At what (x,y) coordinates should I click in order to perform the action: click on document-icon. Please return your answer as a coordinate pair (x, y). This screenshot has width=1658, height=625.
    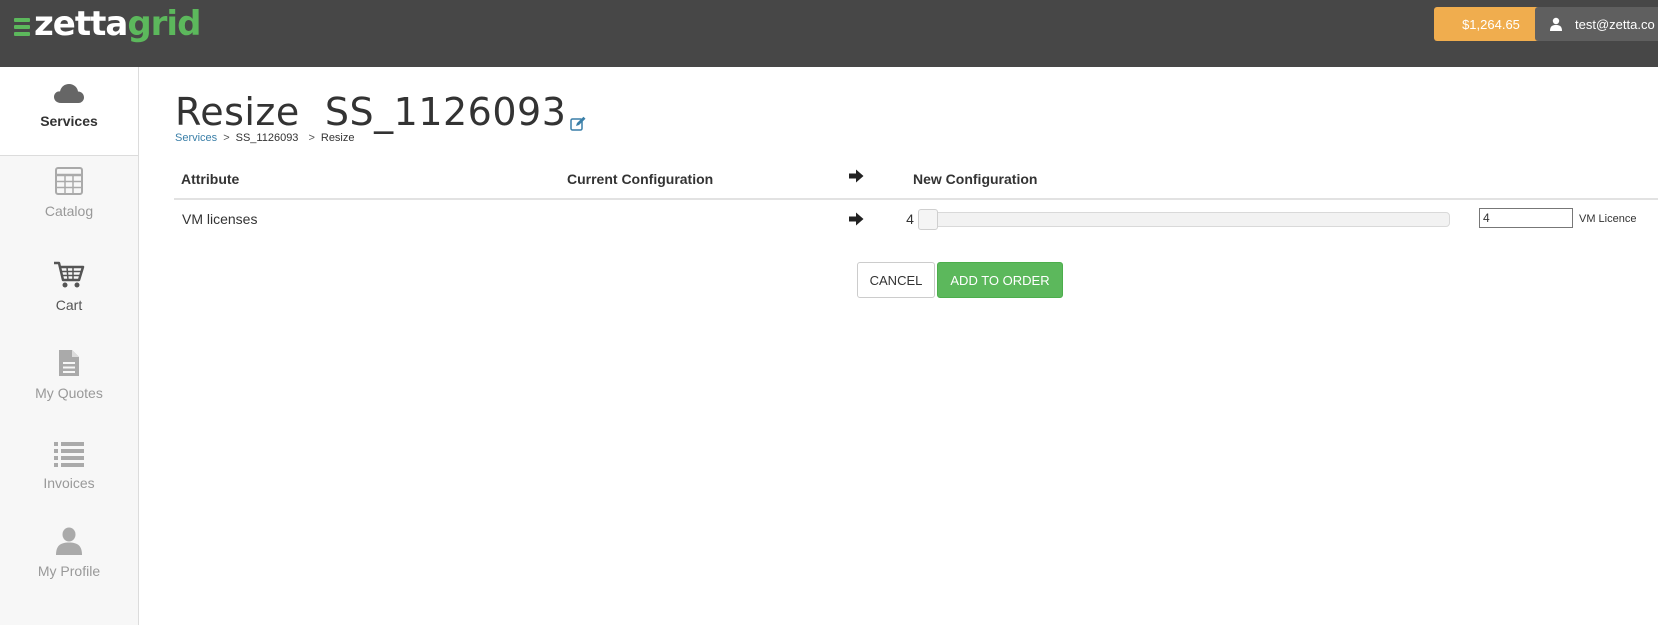
    Looking at the image, I should click on (69, 359).